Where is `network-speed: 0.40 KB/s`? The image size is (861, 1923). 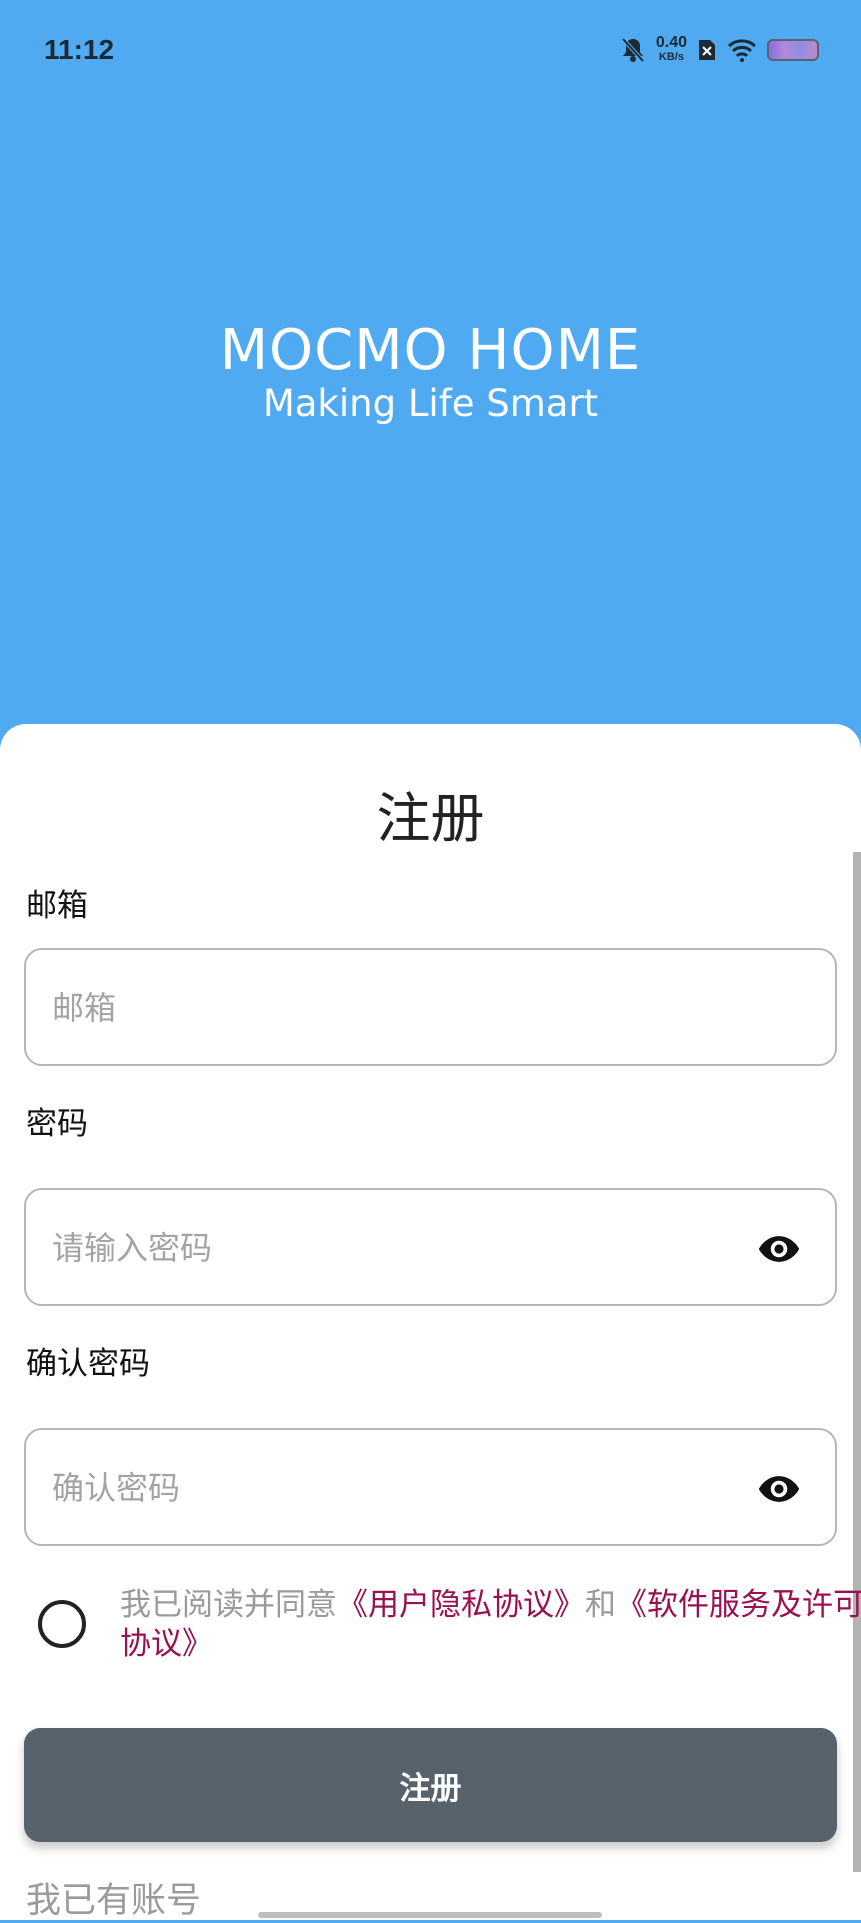 network-speed: 0.40 KB/s is located at coordinates (671, 49).